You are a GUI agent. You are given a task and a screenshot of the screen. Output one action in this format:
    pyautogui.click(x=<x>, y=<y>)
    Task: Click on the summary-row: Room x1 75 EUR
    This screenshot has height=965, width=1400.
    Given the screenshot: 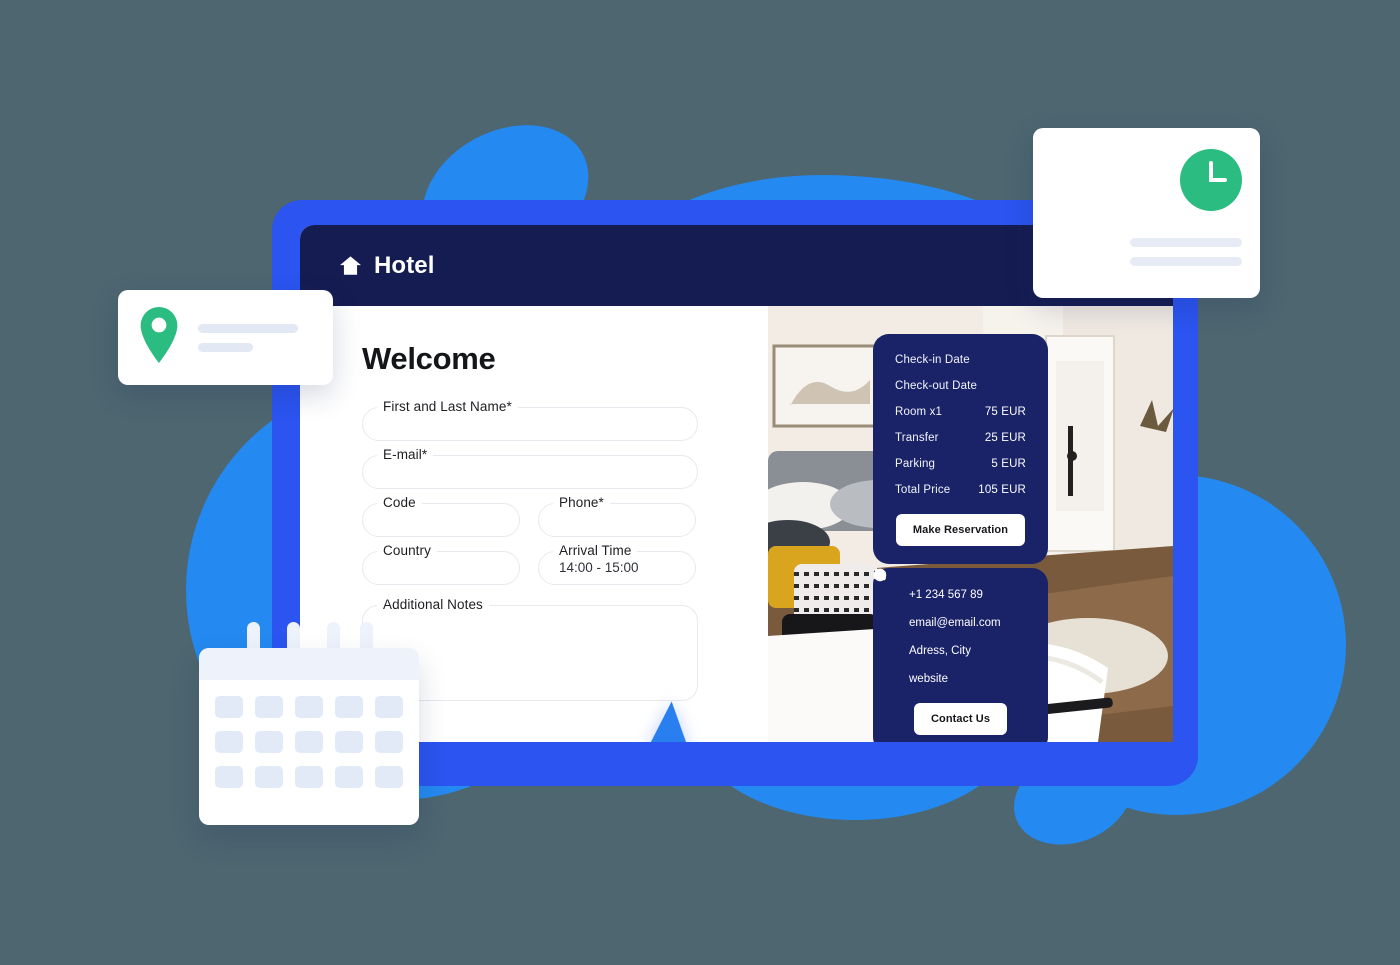 What is the action you would take?
    pyautogui.click(x=960, y=412)
    